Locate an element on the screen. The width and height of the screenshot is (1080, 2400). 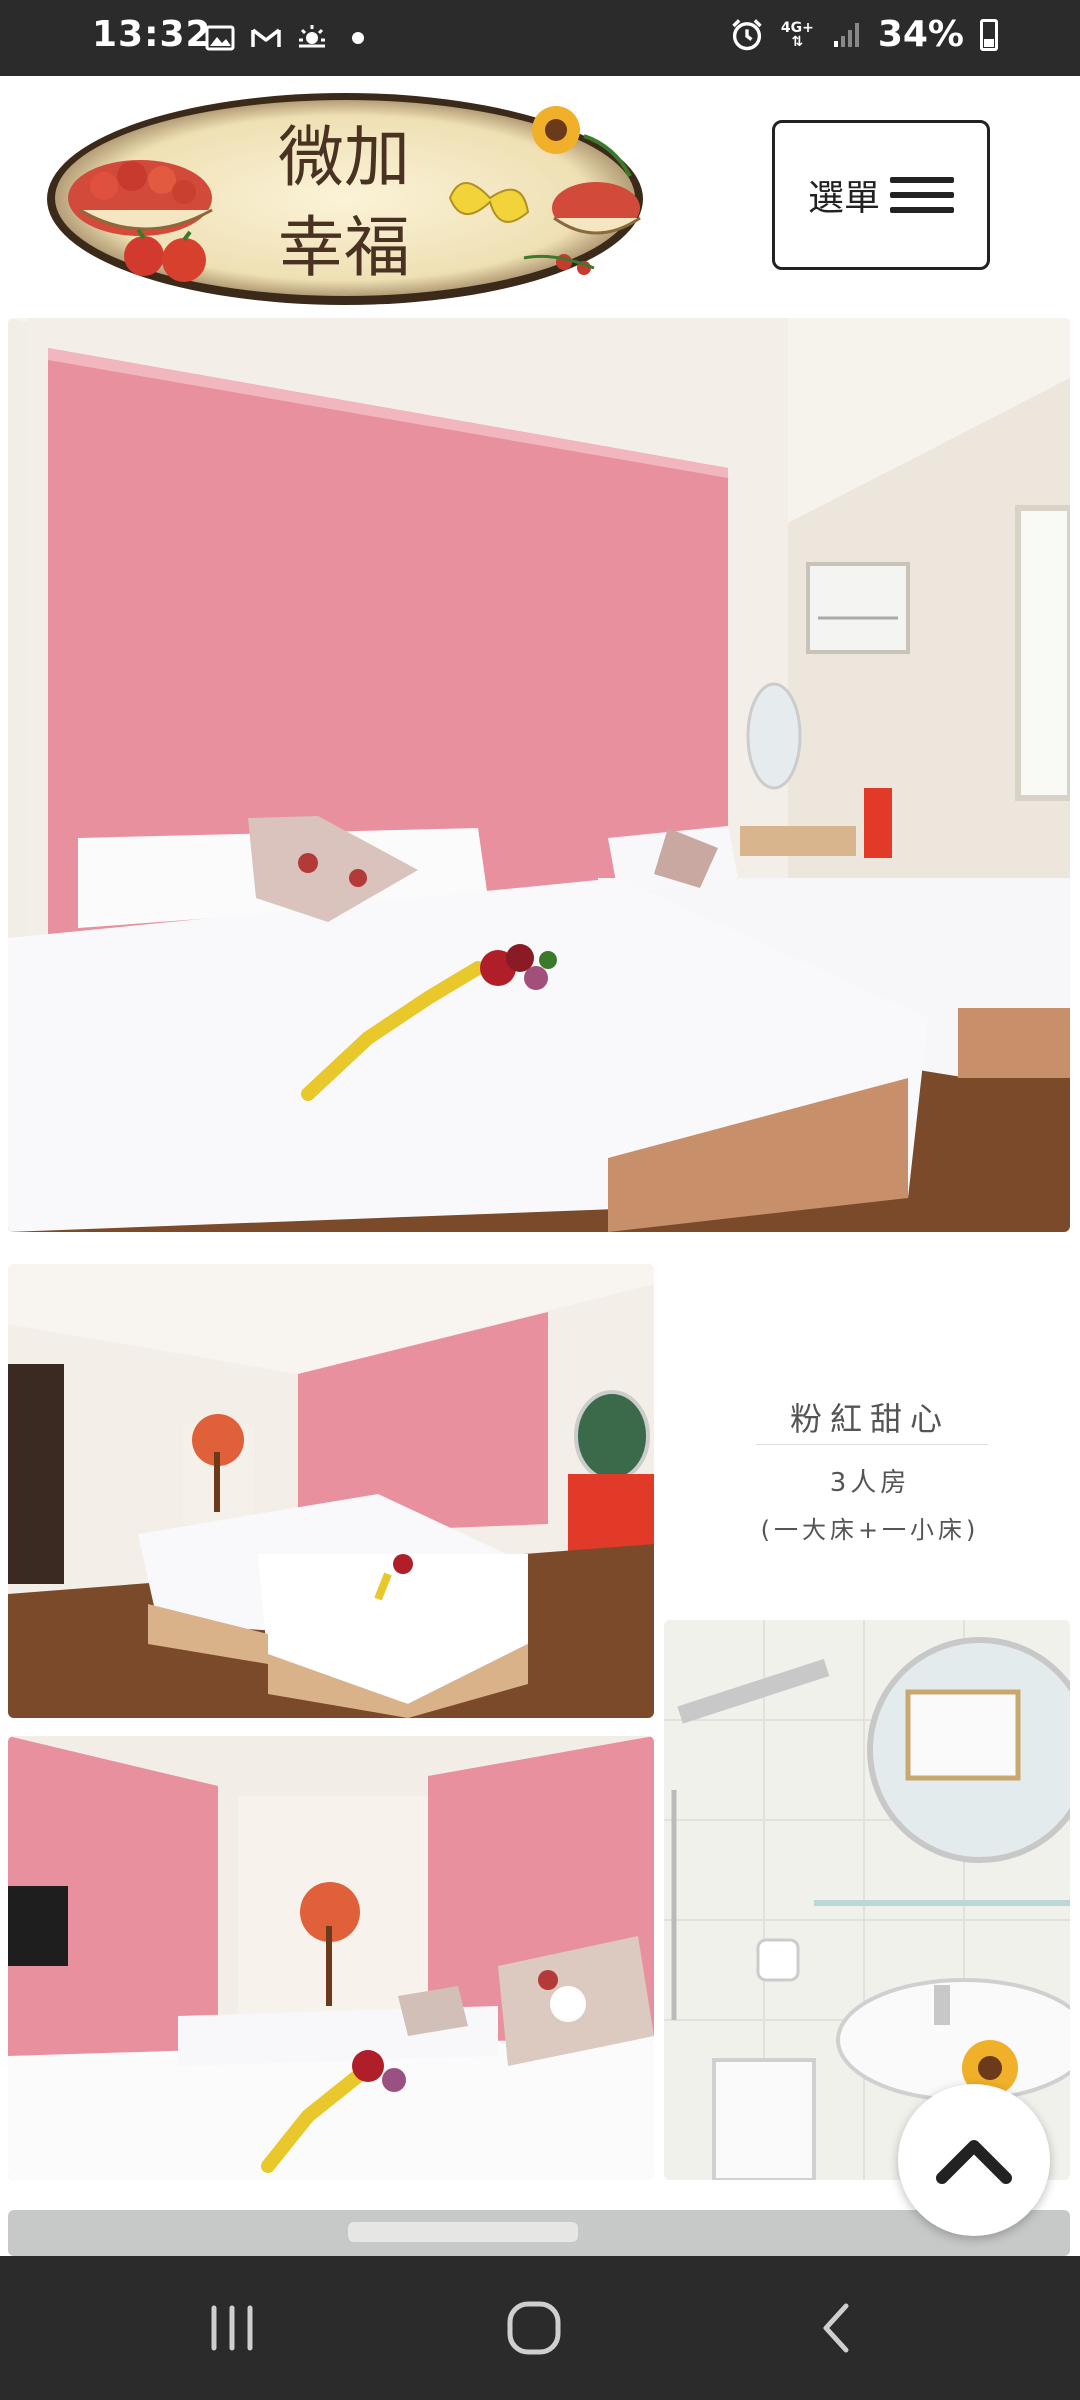
recent-apps-button is located at coordinates (232, 2328).